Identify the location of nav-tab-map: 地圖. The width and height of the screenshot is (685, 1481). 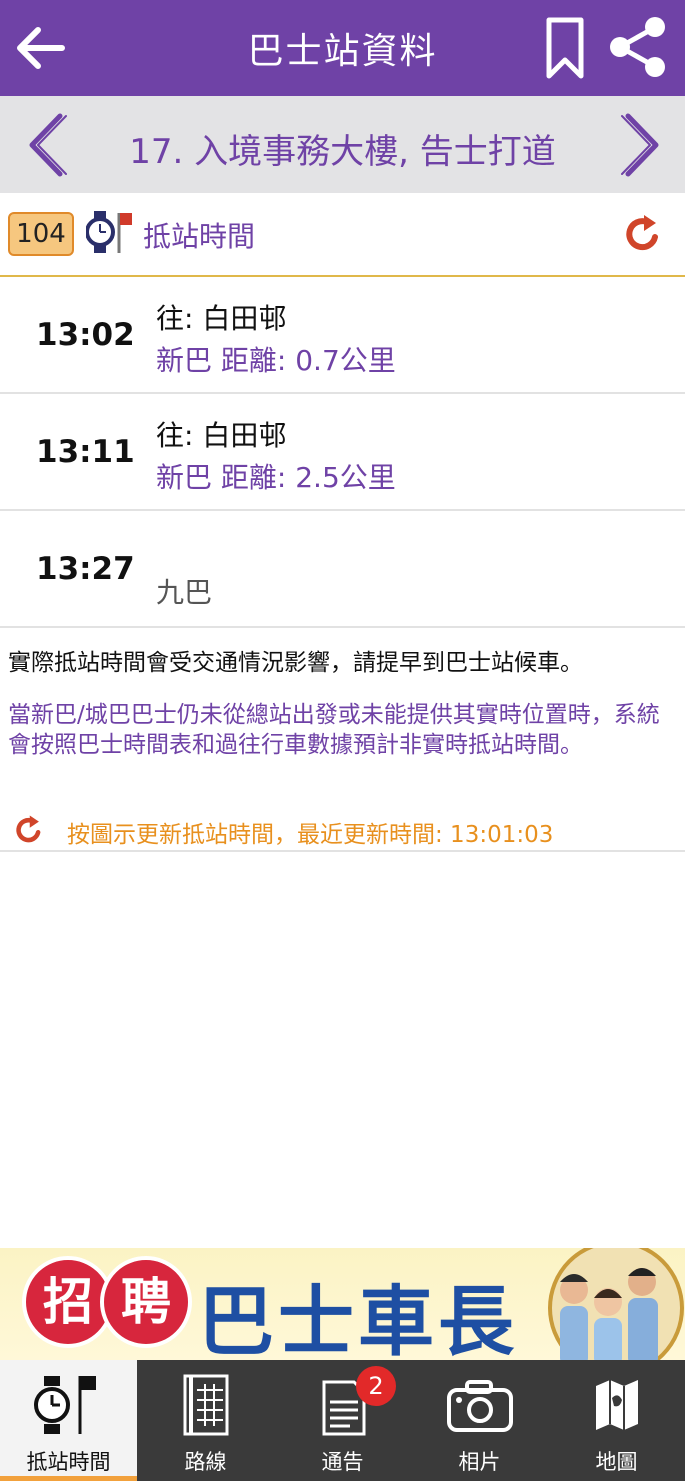
(616, 1420).